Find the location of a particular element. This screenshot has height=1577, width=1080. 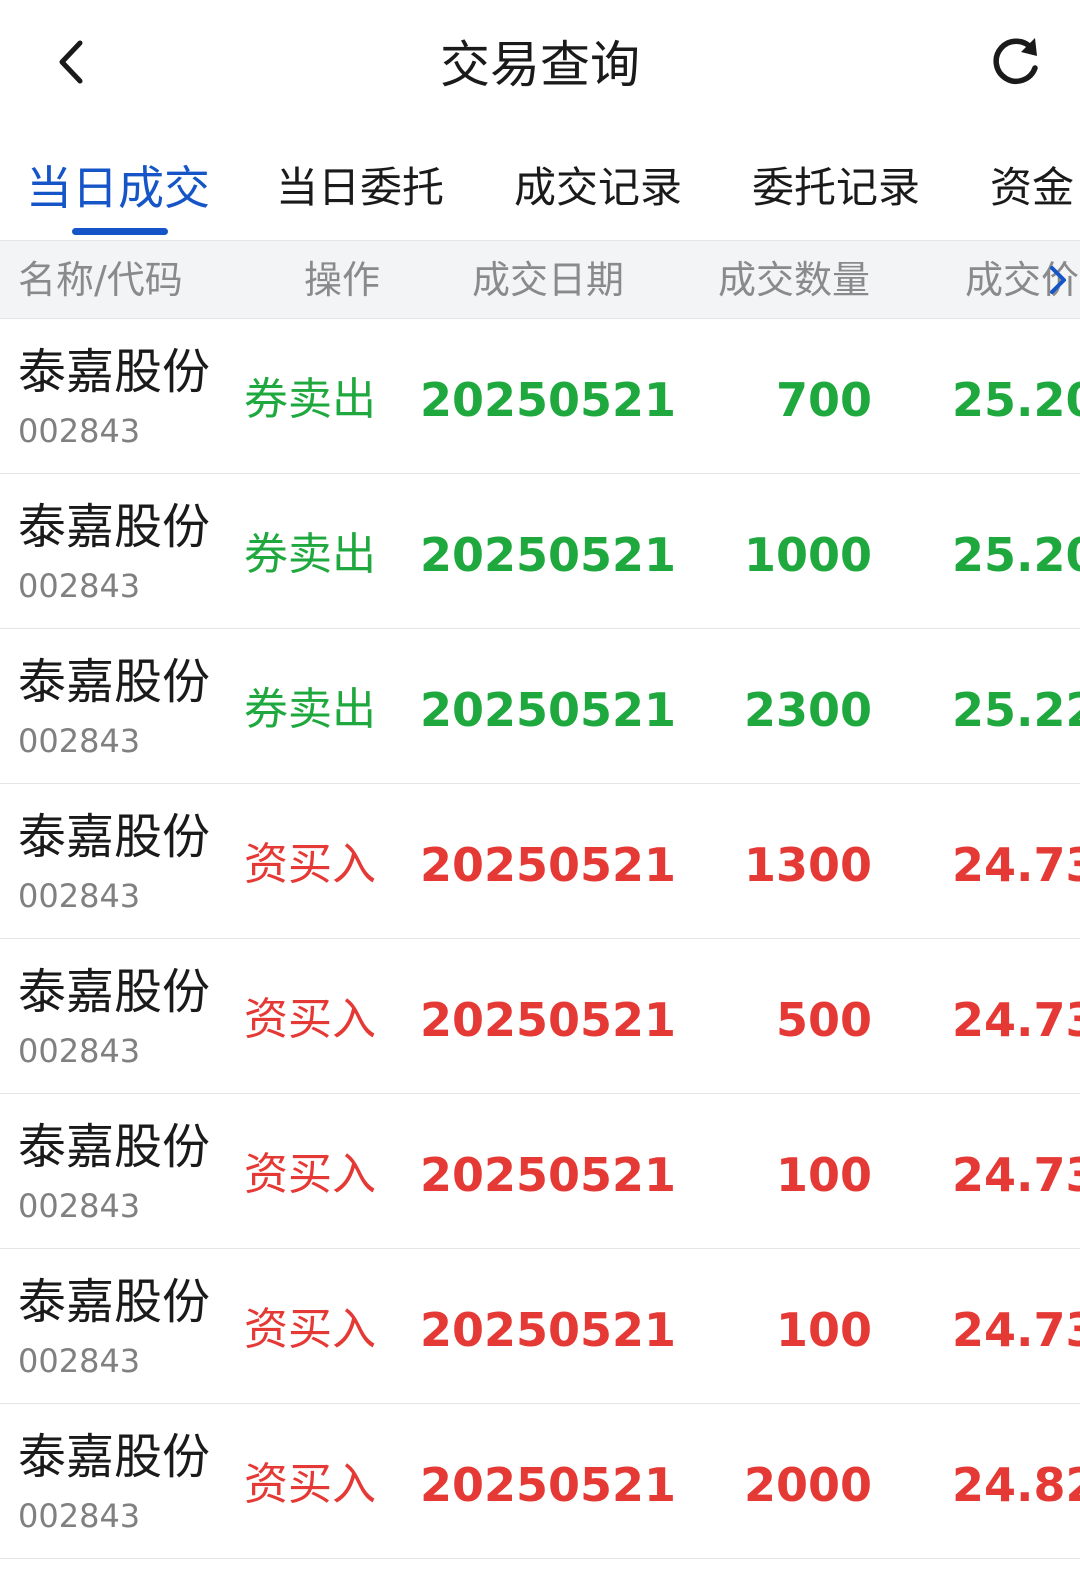

table-row: 泰嘉股份 002843 资买入 20250521 2000 24.82 is located at coordinates (540, 1481).